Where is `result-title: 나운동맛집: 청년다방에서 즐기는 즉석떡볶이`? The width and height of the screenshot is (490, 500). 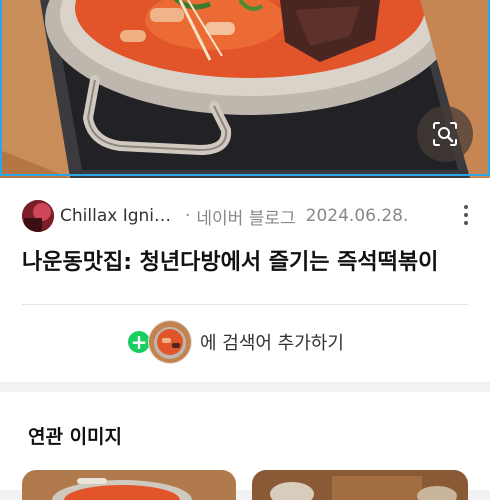
result-title: 나운동맛집: 청년다방에서 즐기는 즉석떡볶이 is located at coordinates (247, 260).